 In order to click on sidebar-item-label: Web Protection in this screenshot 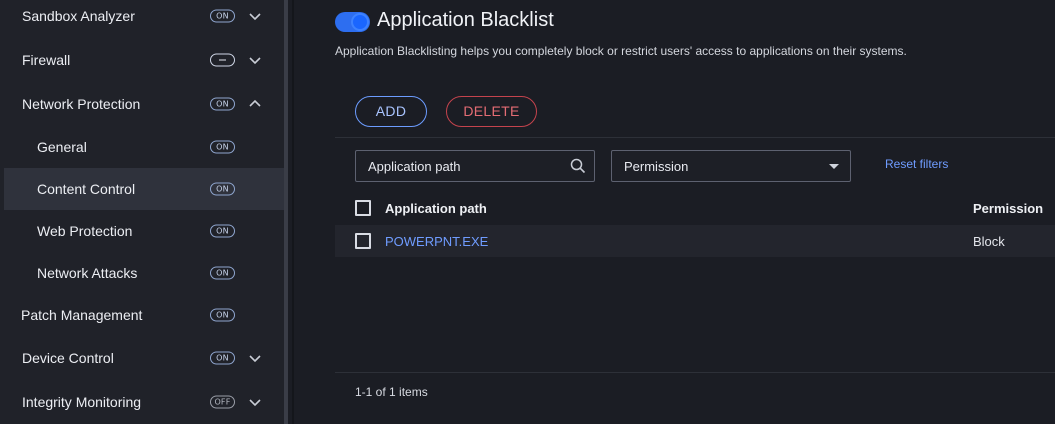, I will do `click(85, 231)`.